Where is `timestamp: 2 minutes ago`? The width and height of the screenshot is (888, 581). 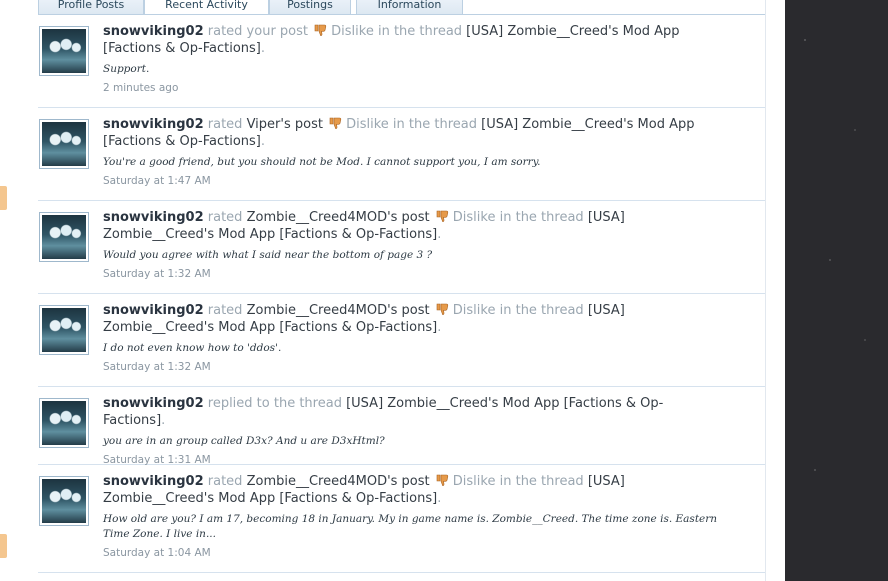
timestamp: 2 minutes ago is located at coordinates (413, 88).